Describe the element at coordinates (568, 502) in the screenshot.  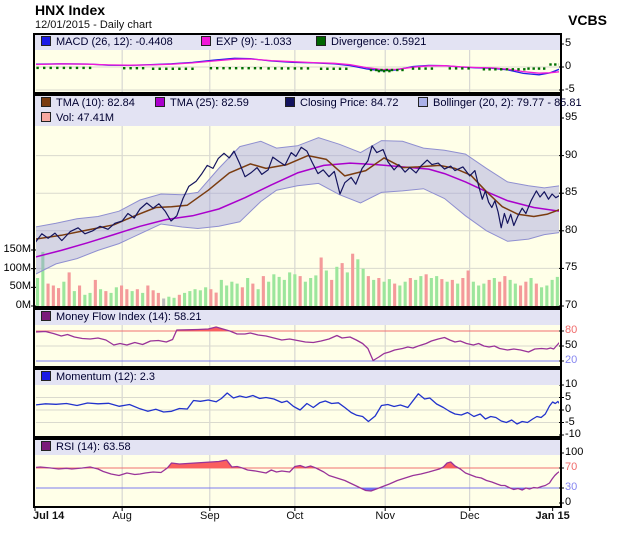
I see `rsi-ytick-label: 0` at that location.